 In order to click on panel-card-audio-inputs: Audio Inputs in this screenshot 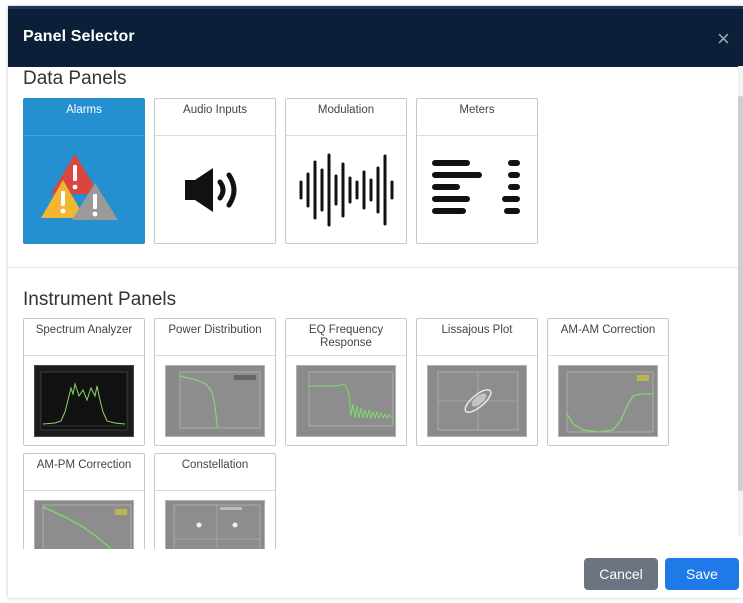, I will do `click(215, 171)`.